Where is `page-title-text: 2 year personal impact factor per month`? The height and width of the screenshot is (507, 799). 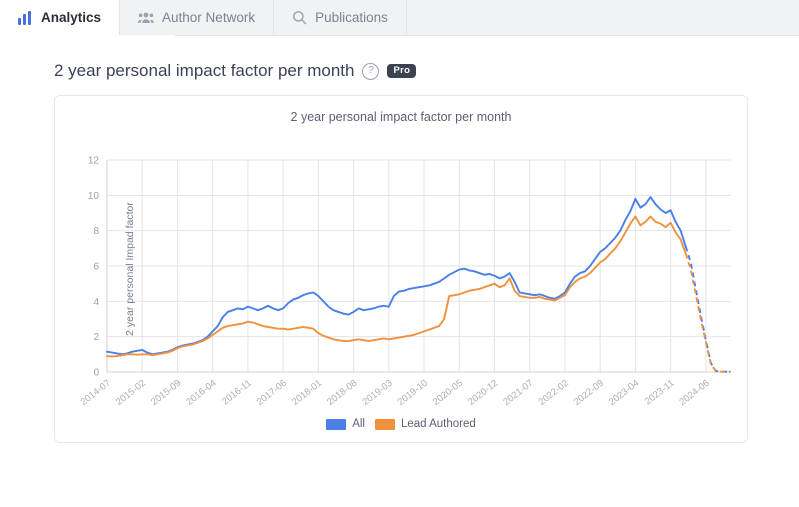 page-title-text: 2 year personal impact factor per month is located at coordinates (204, 70).